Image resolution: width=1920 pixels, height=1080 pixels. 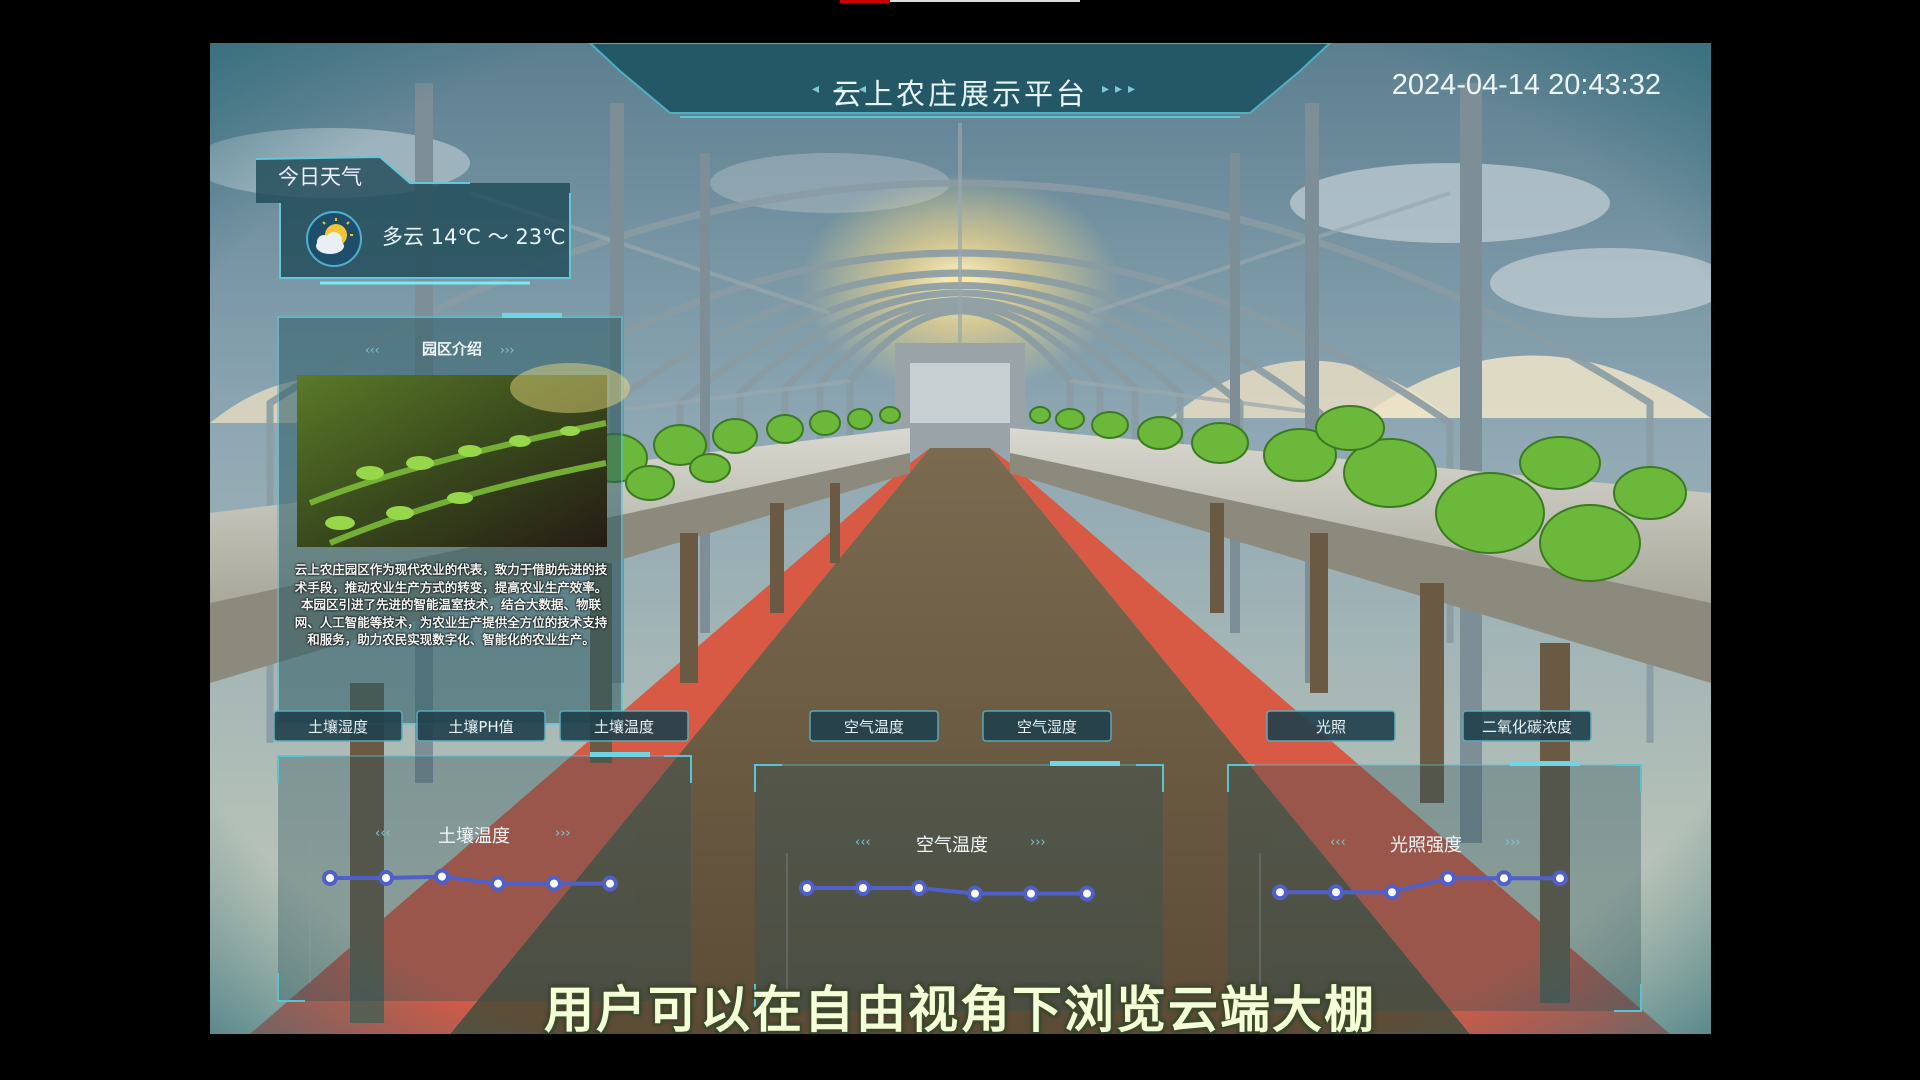 What do you see at coordinates (474, 237) in the screenshot?
I see `weather-summary: 多云 14℃ ～ 23℃` at bounding box center [474, 237].